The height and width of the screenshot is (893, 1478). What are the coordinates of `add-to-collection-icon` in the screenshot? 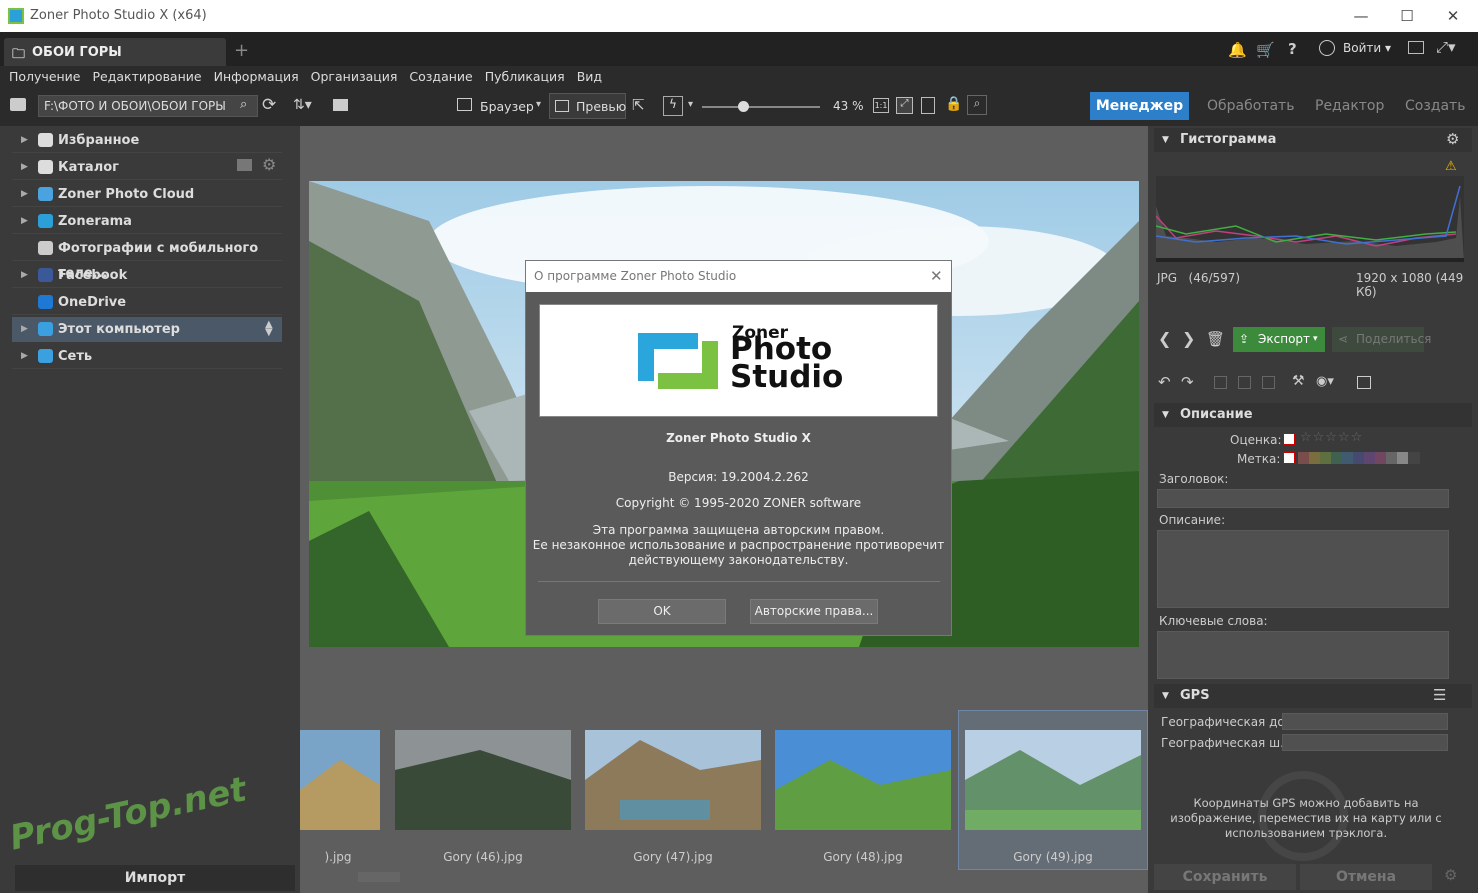 It's located at (1364, 382).